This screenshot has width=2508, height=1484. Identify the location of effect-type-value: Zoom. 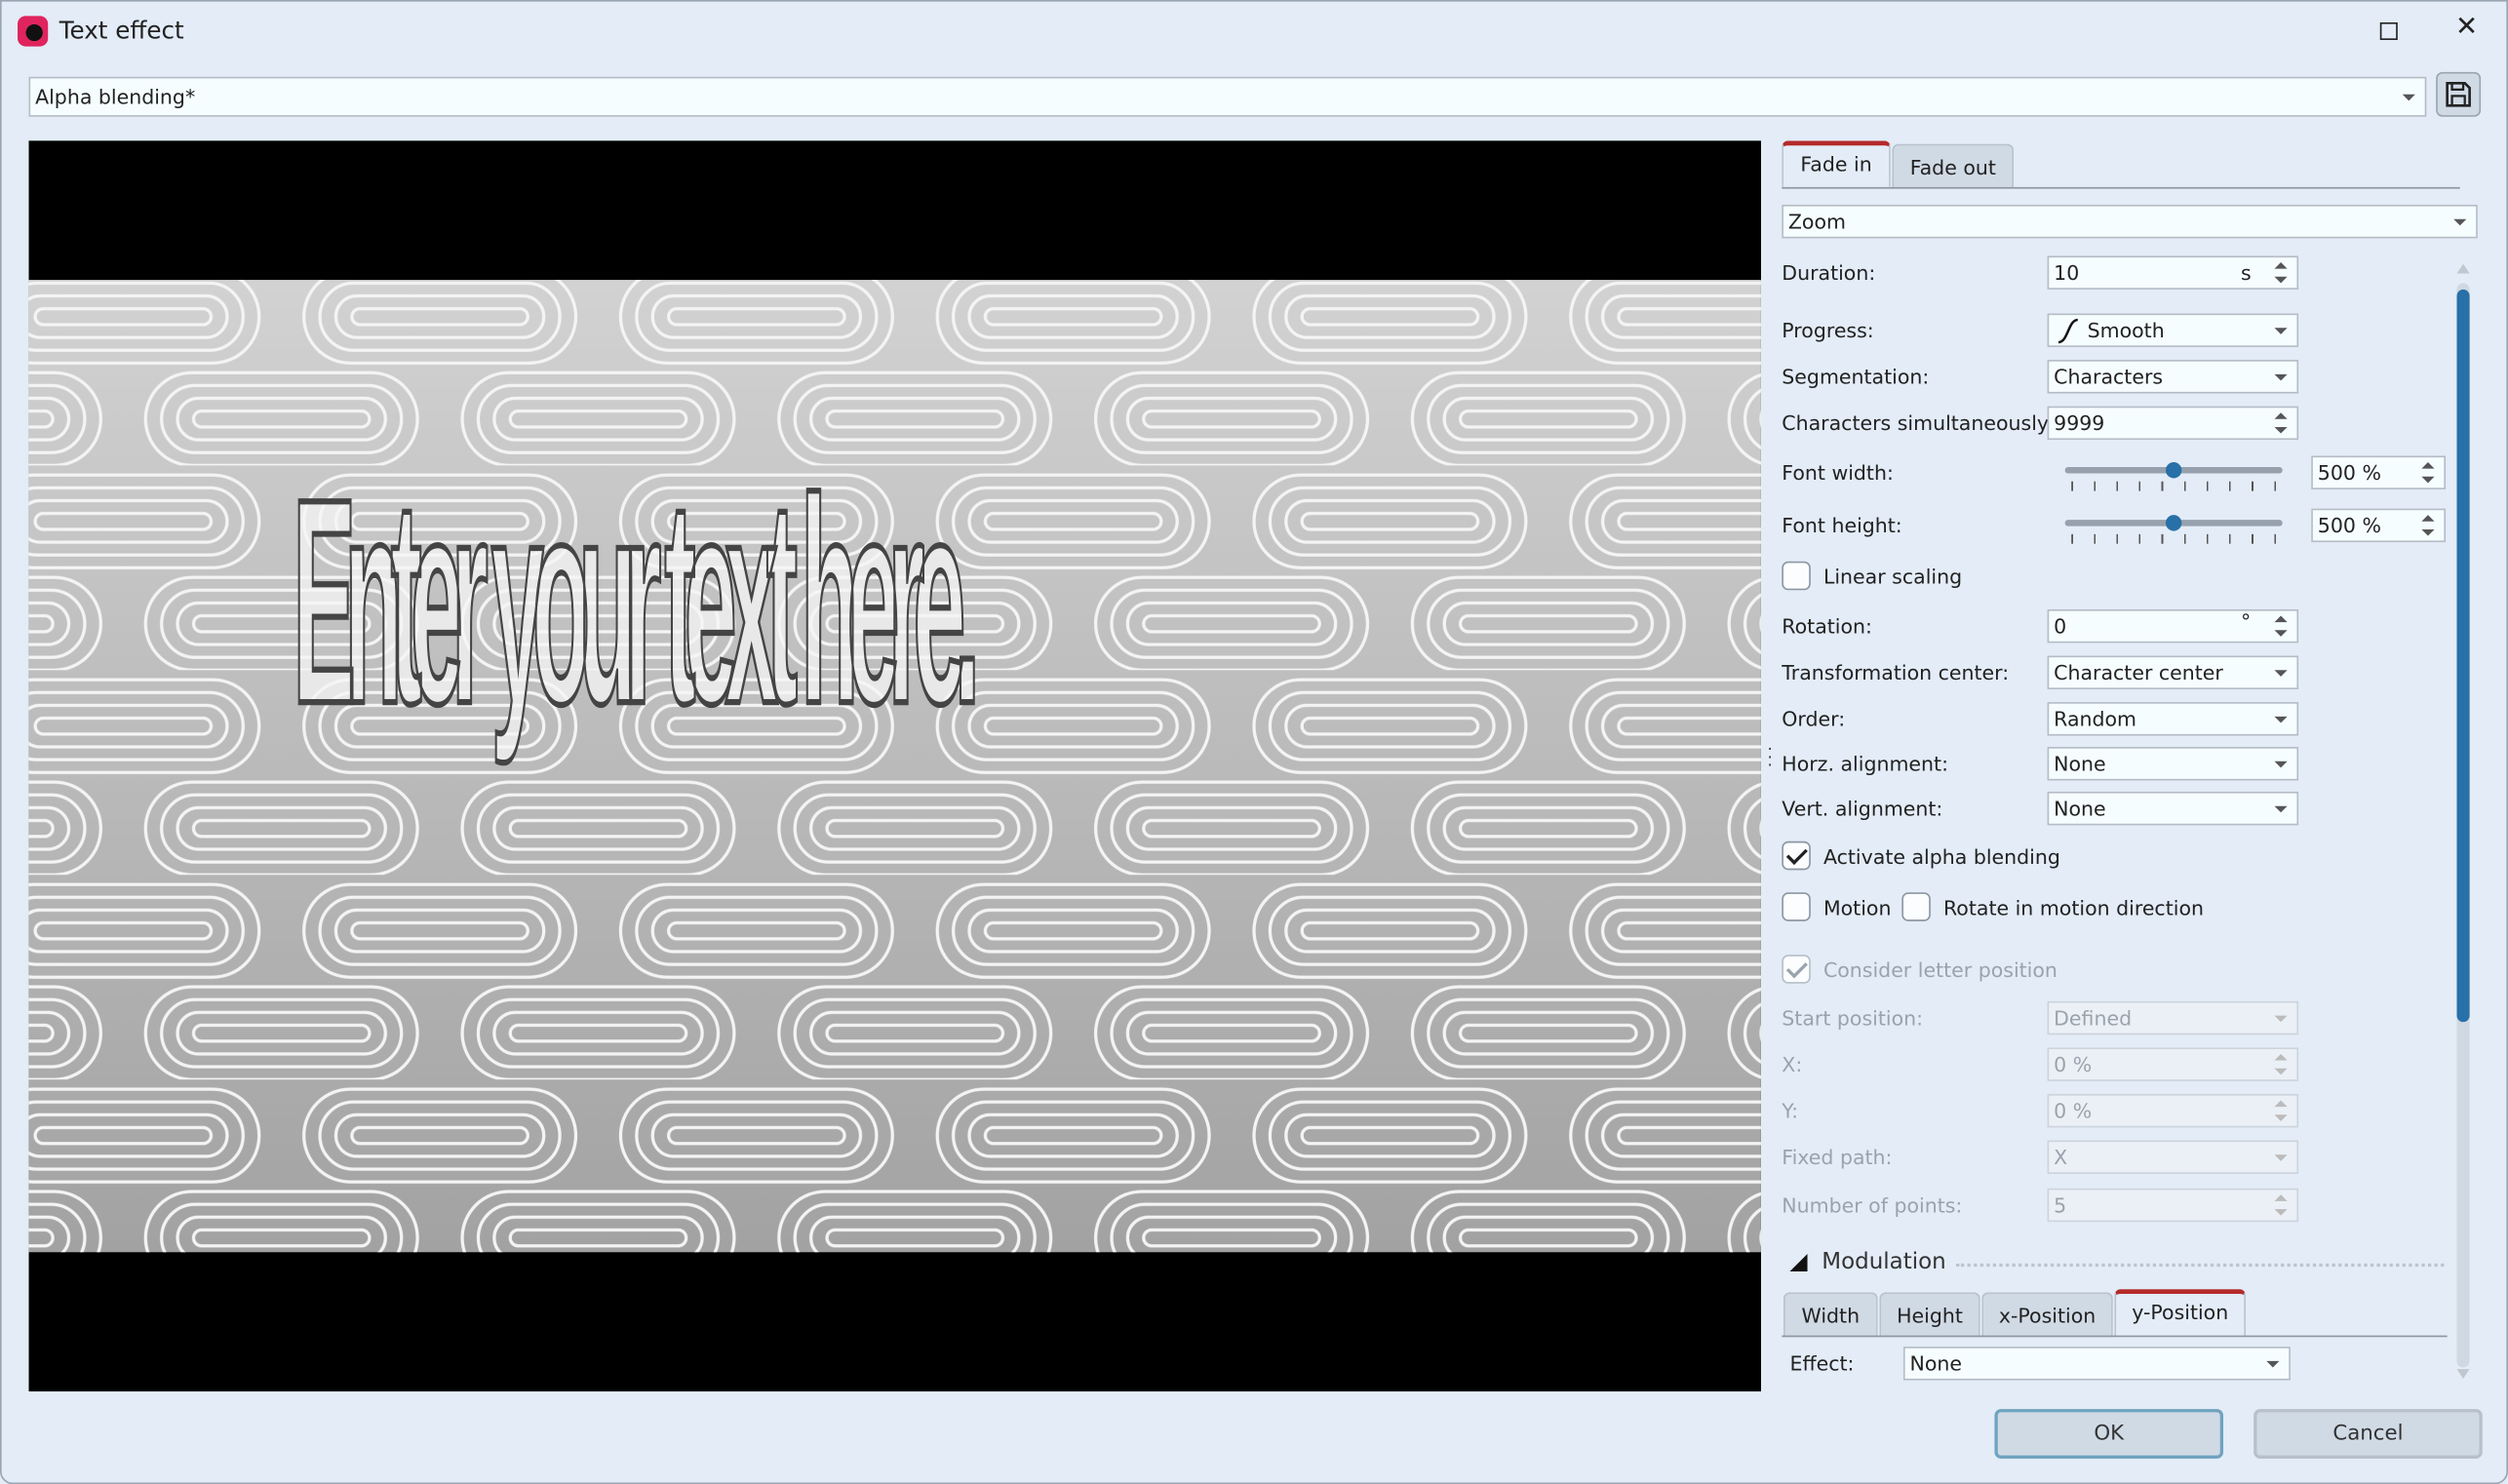
(1816, 221).